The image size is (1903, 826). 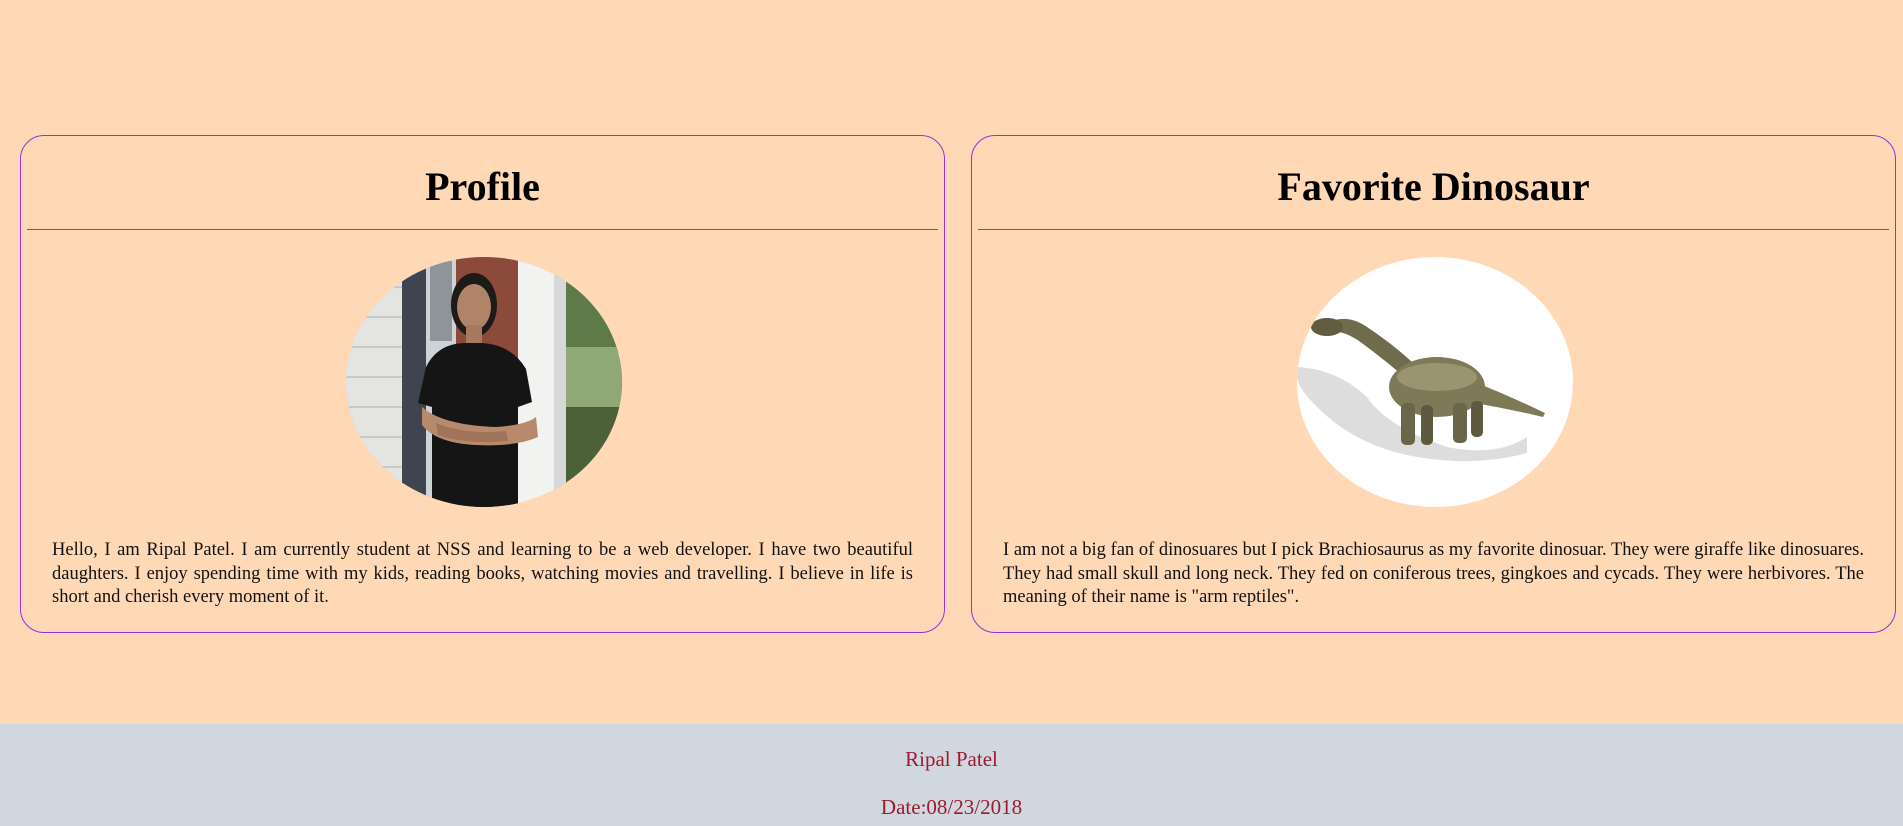 I want to click on footer-author-name: Ripal Patel, so click(x=951, y=759).